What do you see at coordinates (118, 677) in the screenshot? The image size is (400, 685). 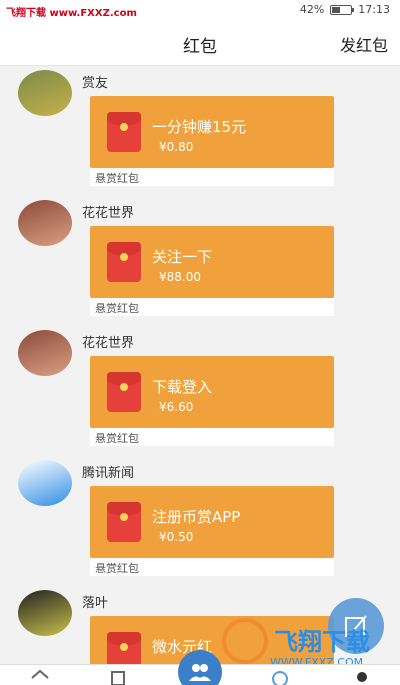 I see `message-icon` at bounding box center [118, 677].